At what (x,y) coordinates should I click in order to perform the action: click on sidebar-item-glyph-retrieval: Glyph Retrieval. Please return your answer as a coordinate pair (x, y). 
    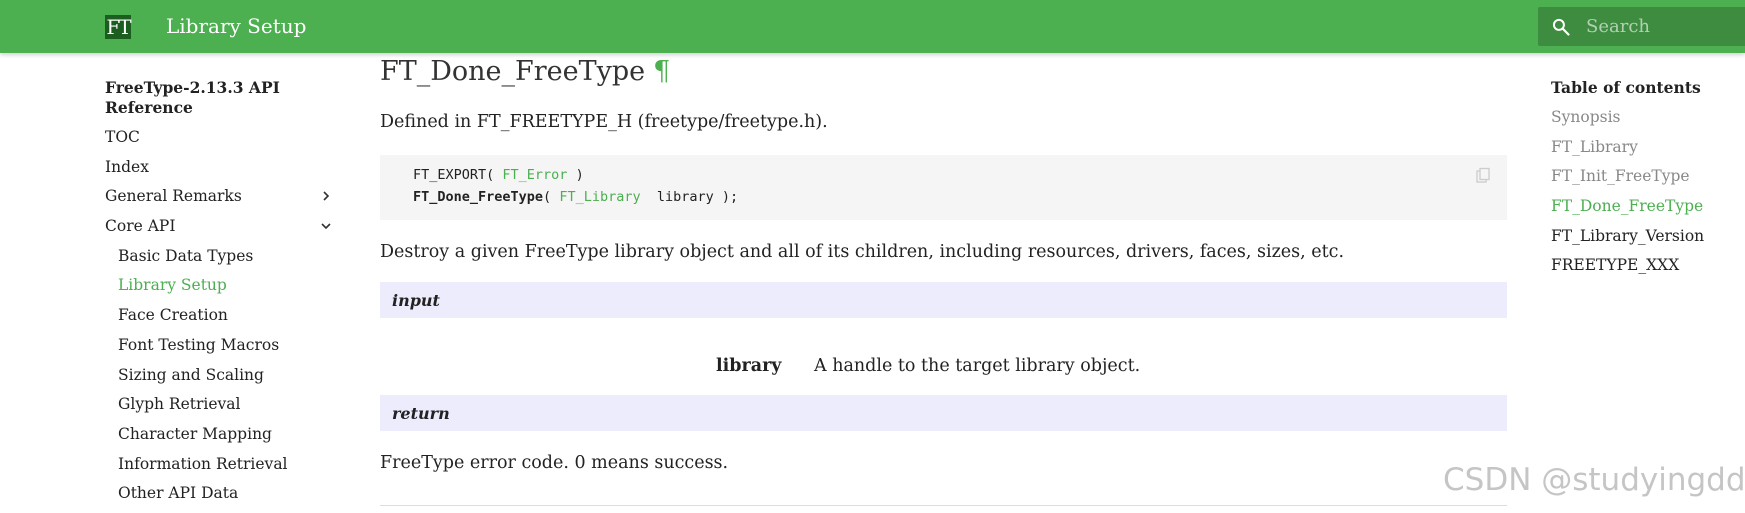
    Looking at the image, I should click on (220, 409).